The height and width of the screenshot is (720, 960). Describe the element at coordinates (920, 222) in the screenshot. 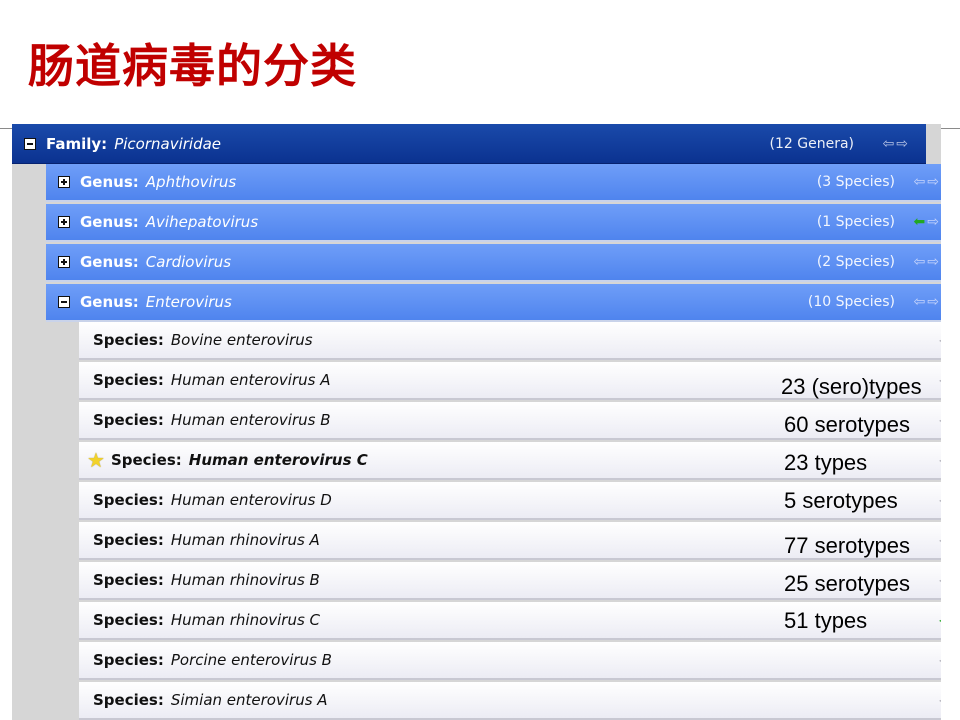

I see `arrow-left-icon: ⬅` at that location.